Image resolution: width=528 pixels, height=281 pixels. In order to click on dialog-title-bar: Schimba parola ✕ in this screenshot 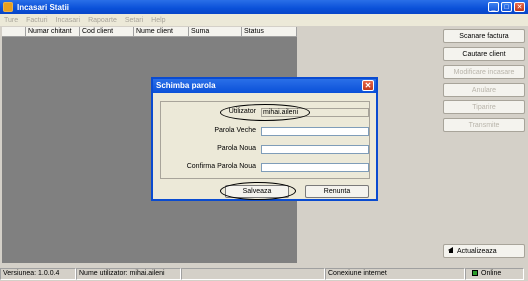, I will do `click(264, 86)`.